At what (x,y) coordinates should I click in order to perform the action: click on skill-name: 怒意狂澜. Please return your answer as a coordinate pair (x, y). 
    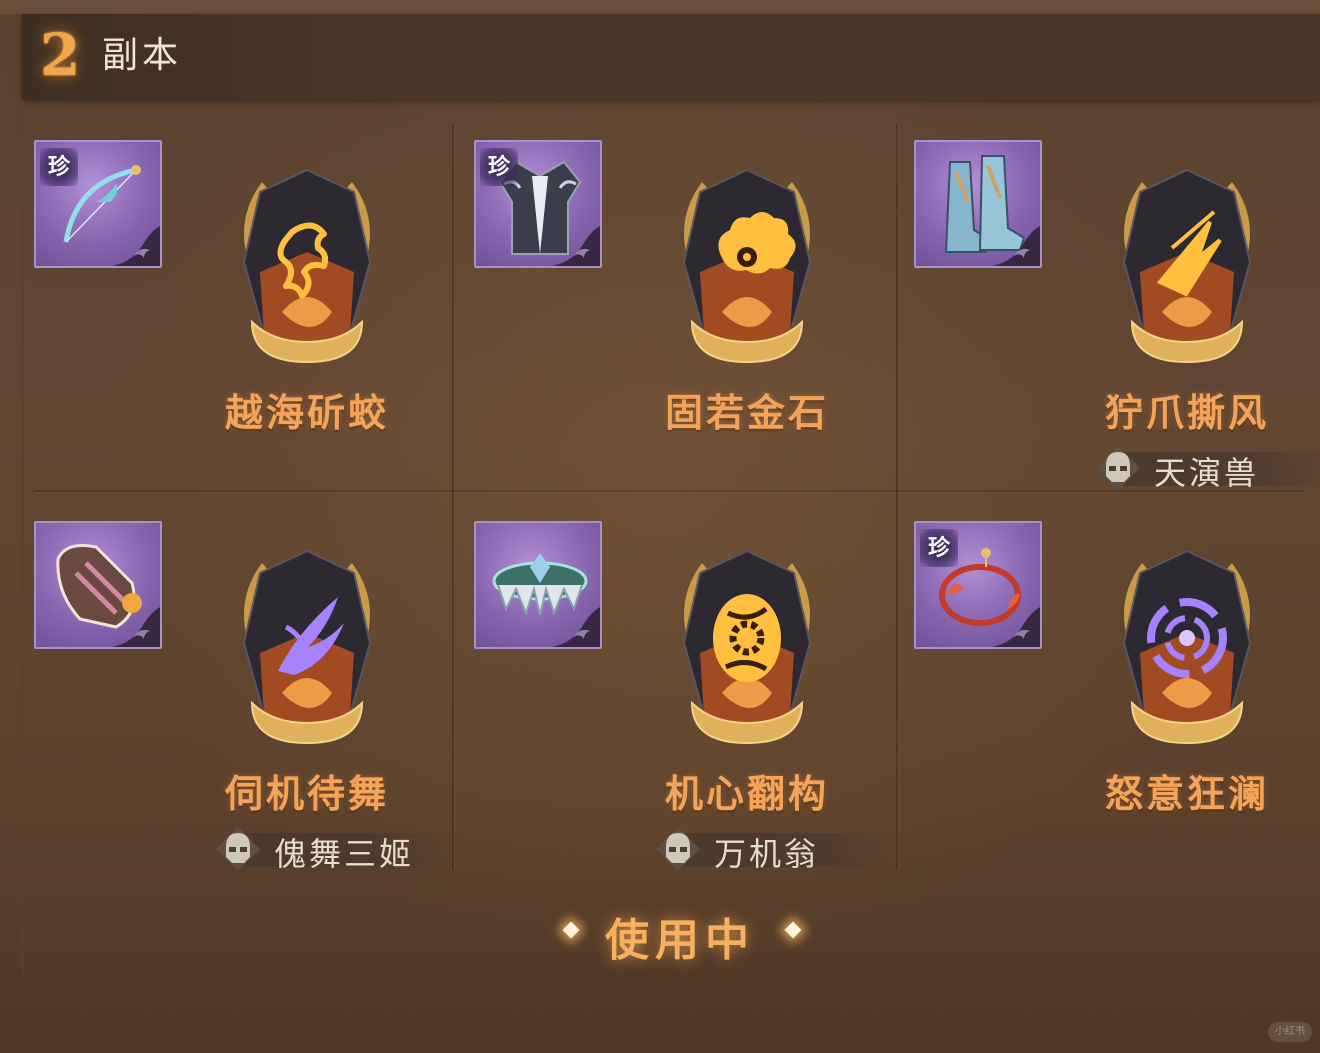
    Looking at the image, I should click on (1186, 793).